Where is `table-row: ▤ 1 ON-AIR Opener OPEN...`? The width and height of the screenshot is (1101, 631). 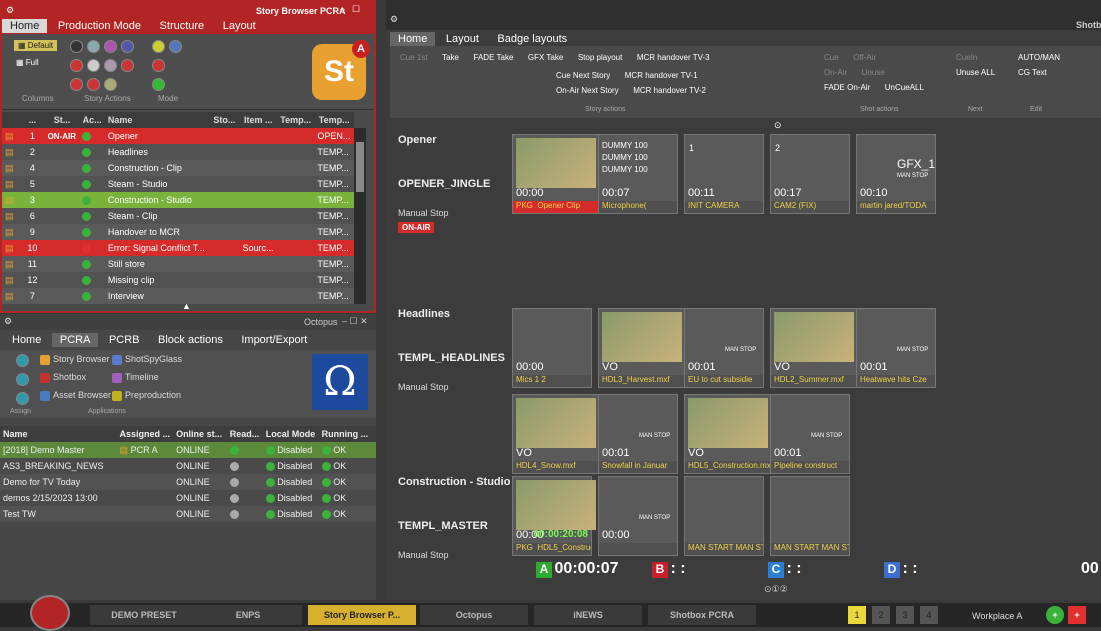 table-row: ▤ 1 ON-AIR Opener OPEN... is located at coordinates (178, 136).